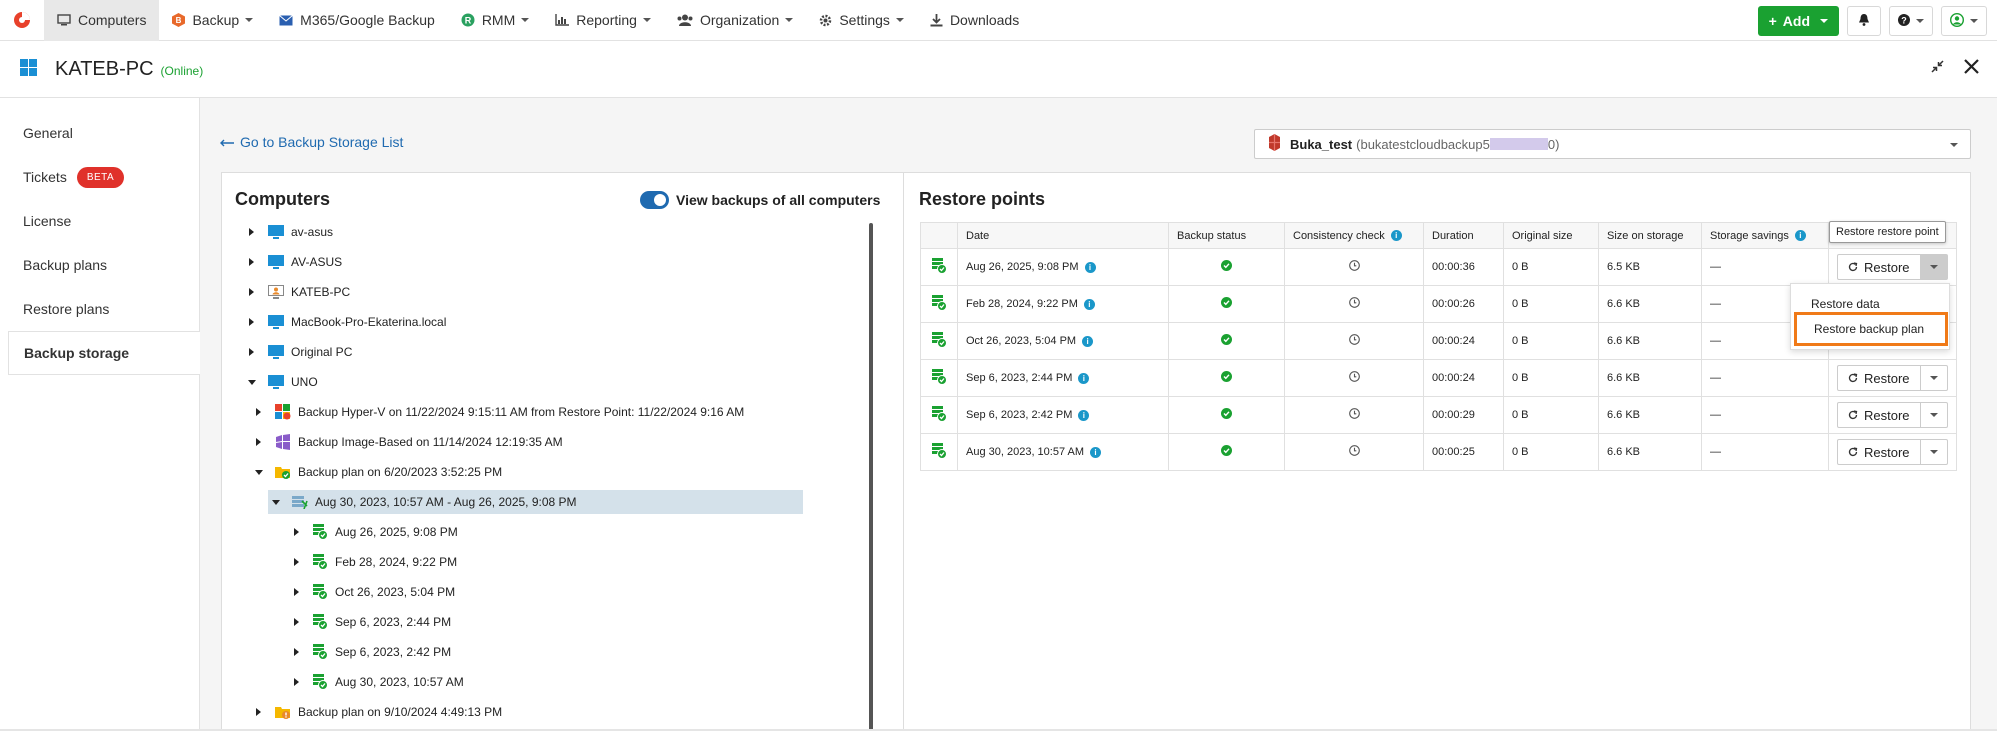  What do you see at coordinates (1871, 329) in the screenshot?
I see `menu-item-restore-backup-plan: Restore backup plan` at bounding box center [1871, 329].